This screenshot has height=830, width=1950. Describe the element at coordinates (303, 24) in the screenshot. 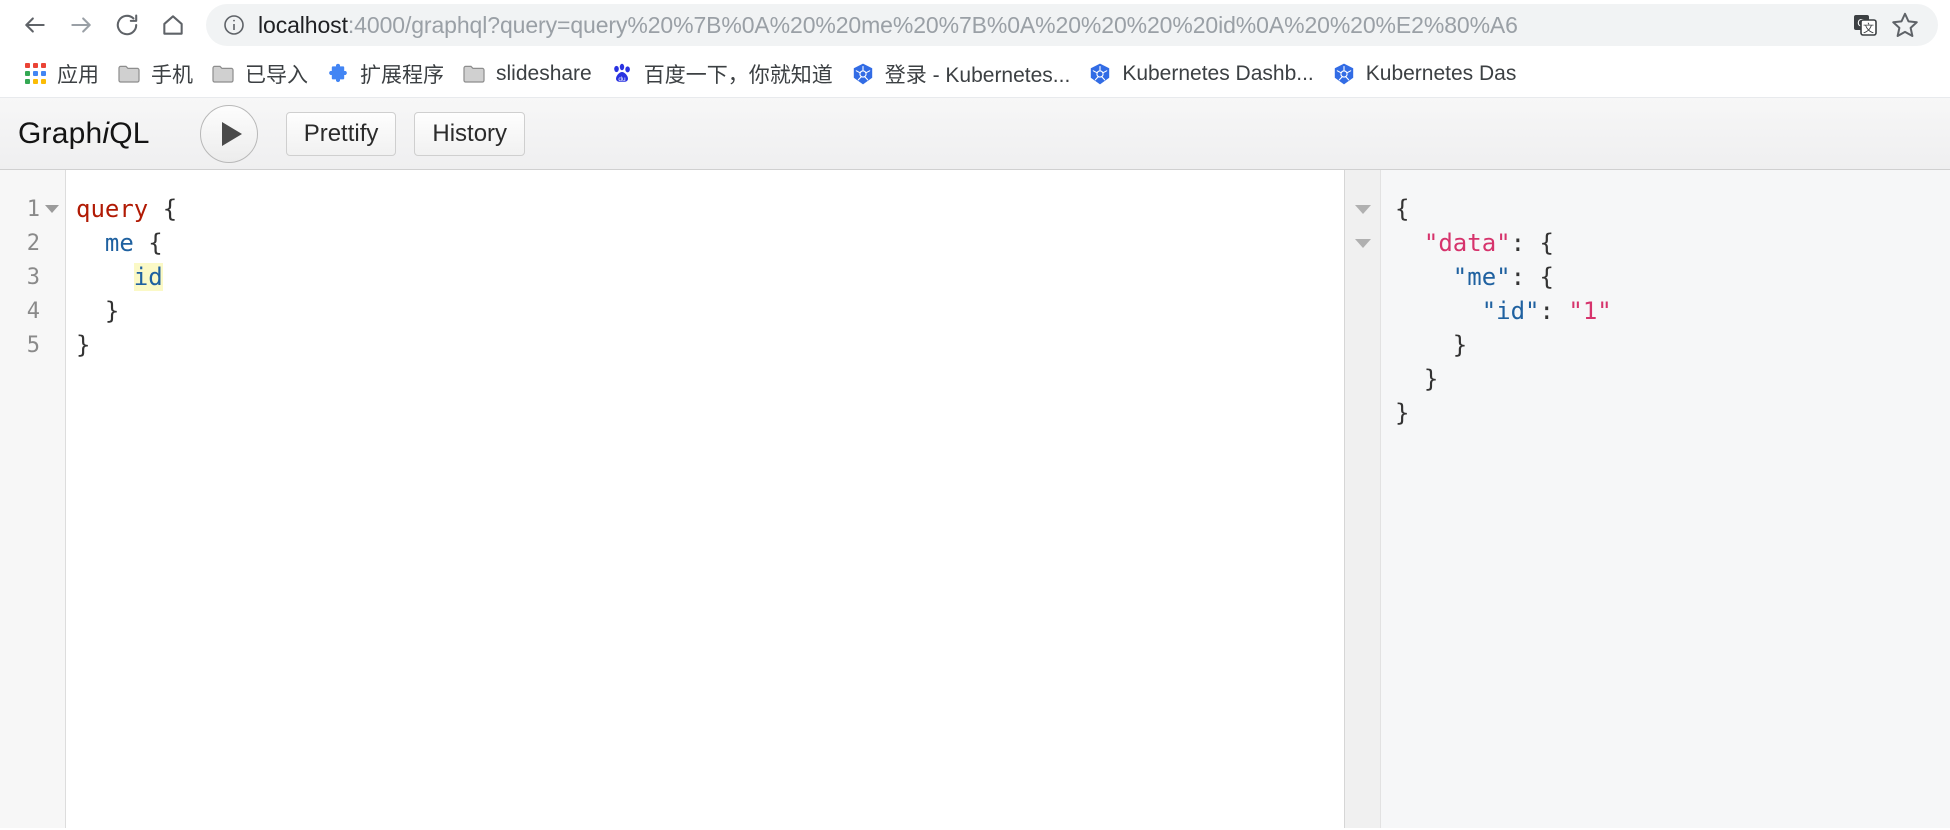

I see `url-host: localhost` at that location.